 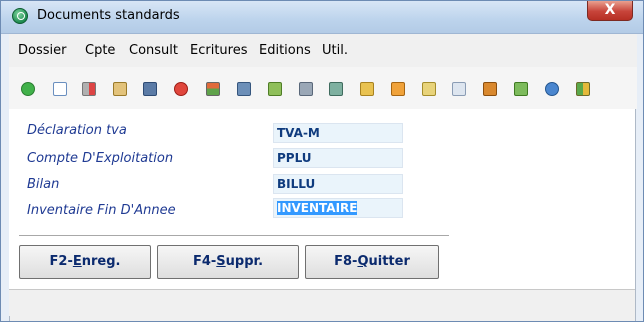 I want to click on close-button: X, so click(x=610, y=11).